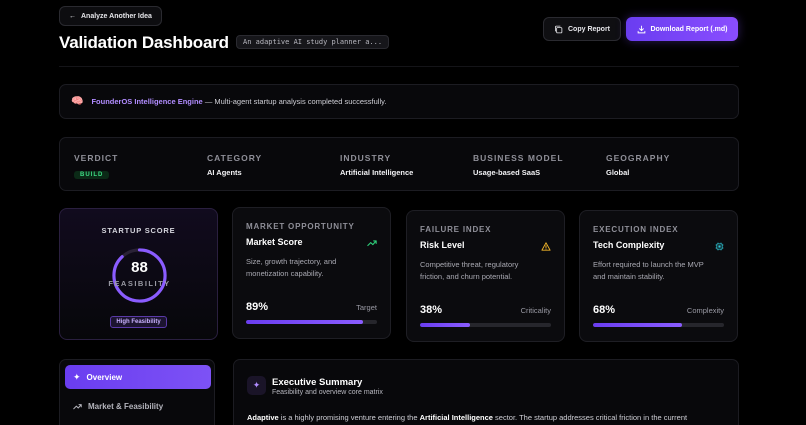 This screenshot has height=425, width=806. What do you see at coordinates (138, 322) in the screenshot?
I see `feasibility-badge: High Feasibility` at bounding box center [138, 322].